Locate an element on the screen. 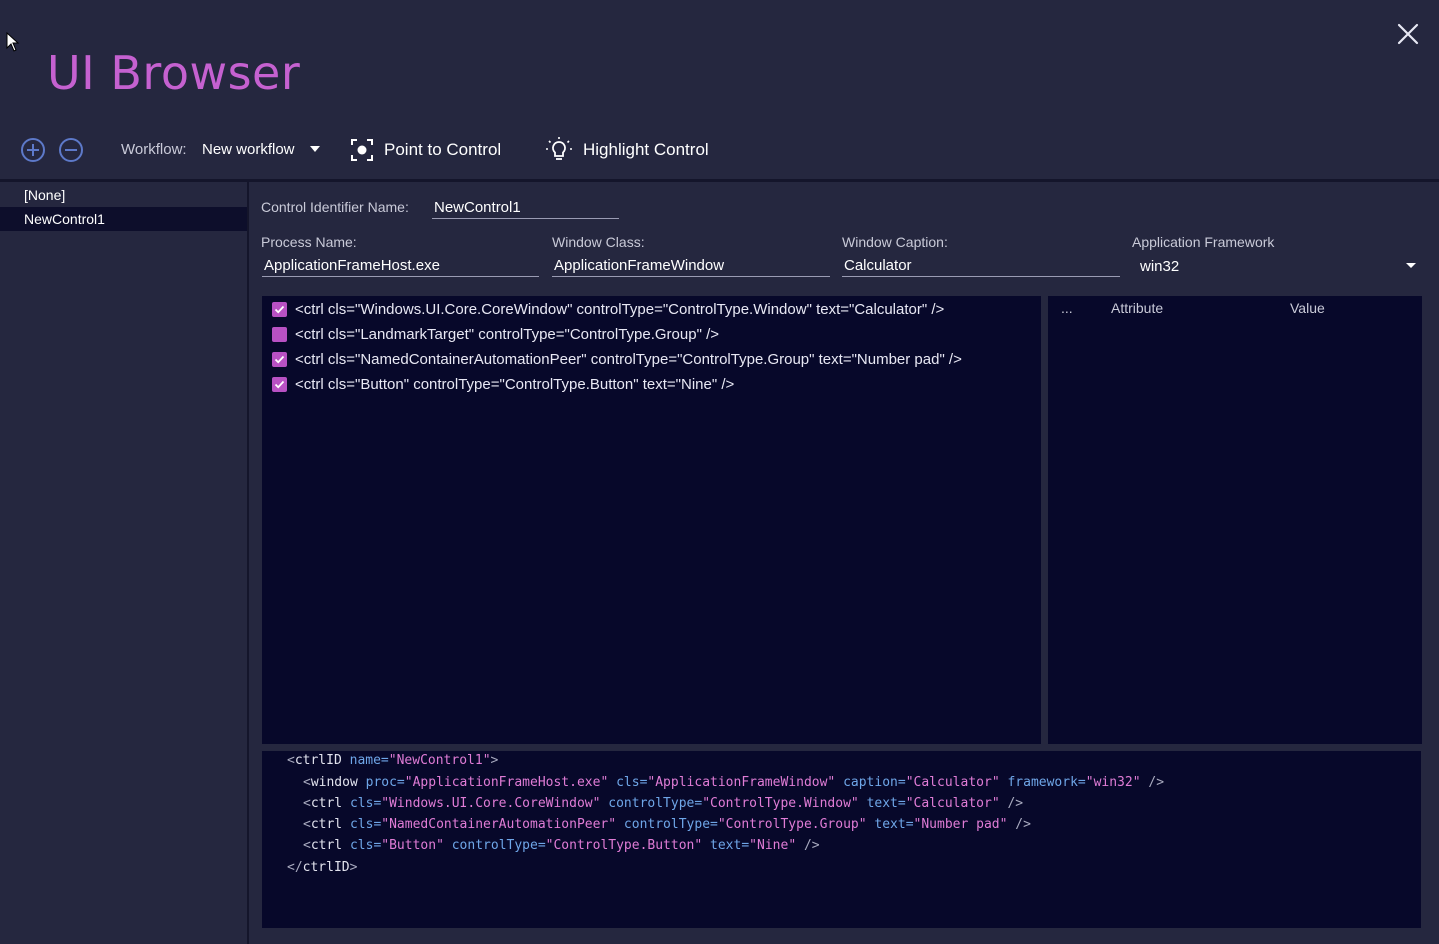  identifier-label: Control Identifier Name: is located at coordinates (335, 207).